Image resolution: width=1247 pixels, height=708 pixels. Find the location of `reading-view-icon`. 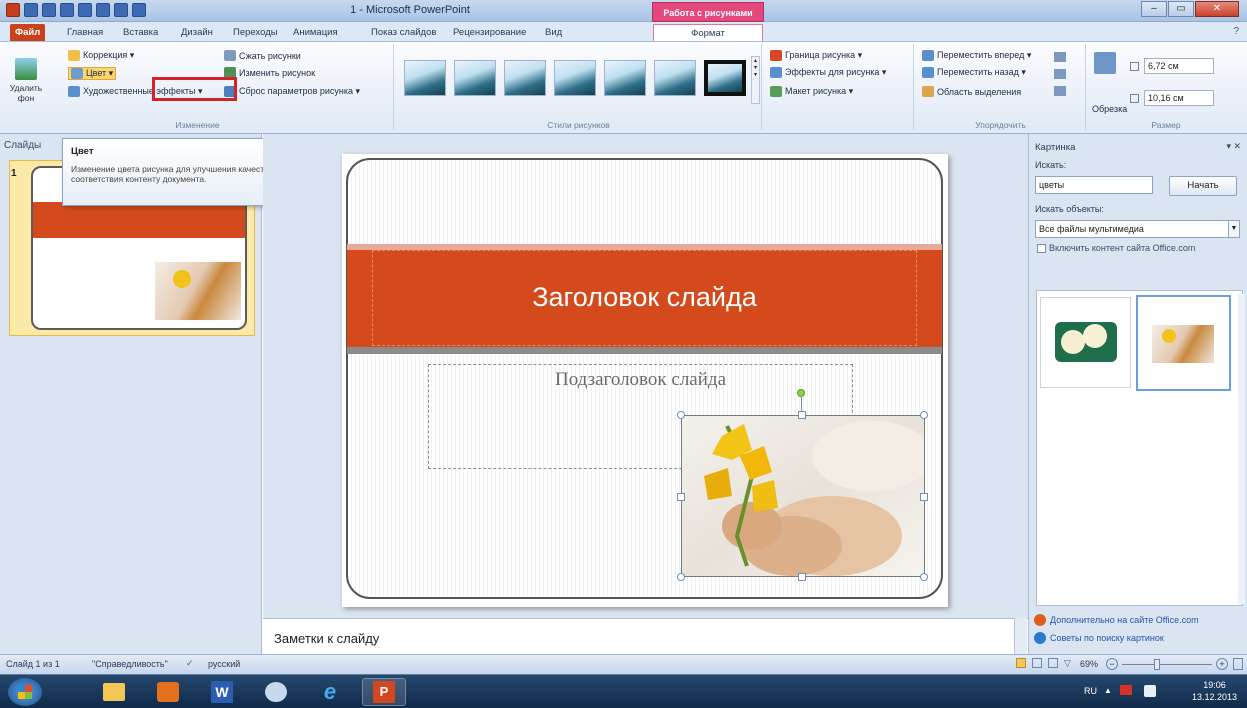

reading-view-icon is located at coordinates (1053, 663).